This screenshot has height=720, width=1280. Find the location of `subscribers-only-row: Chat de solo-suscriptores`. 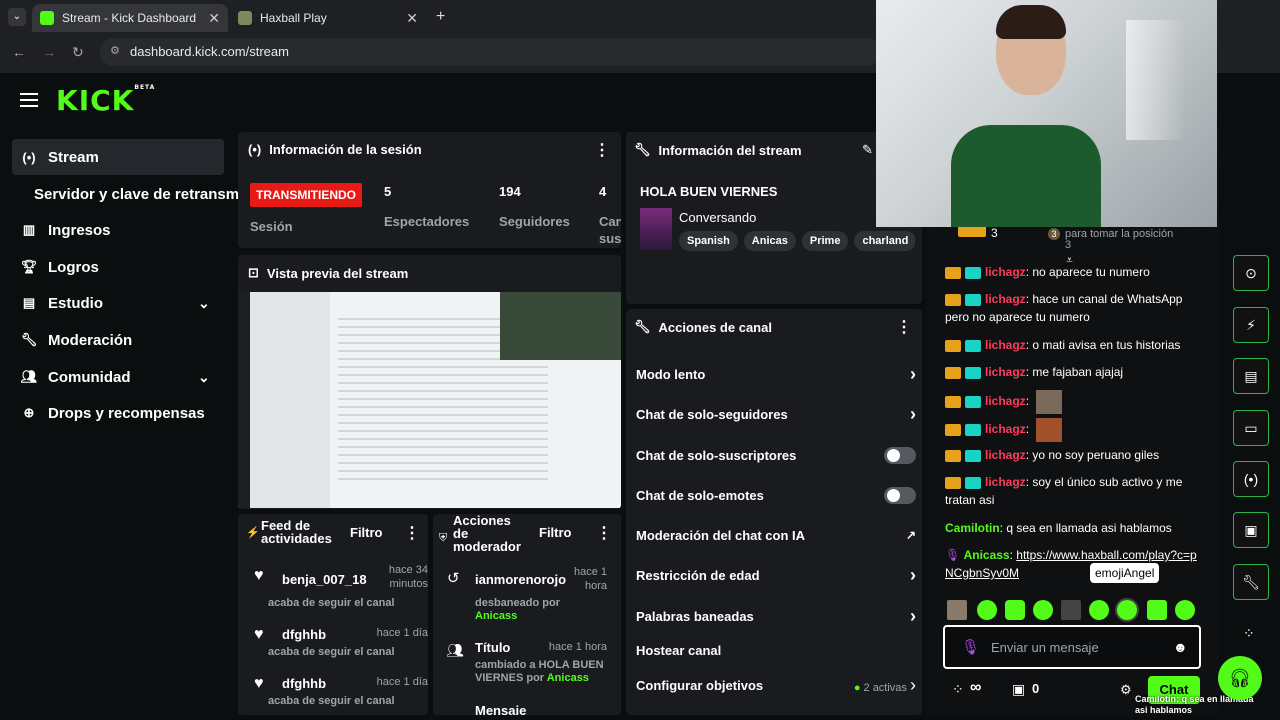

subscribers-only-row: Chat de solo-suscriptores is located at coordinates (776, 455).